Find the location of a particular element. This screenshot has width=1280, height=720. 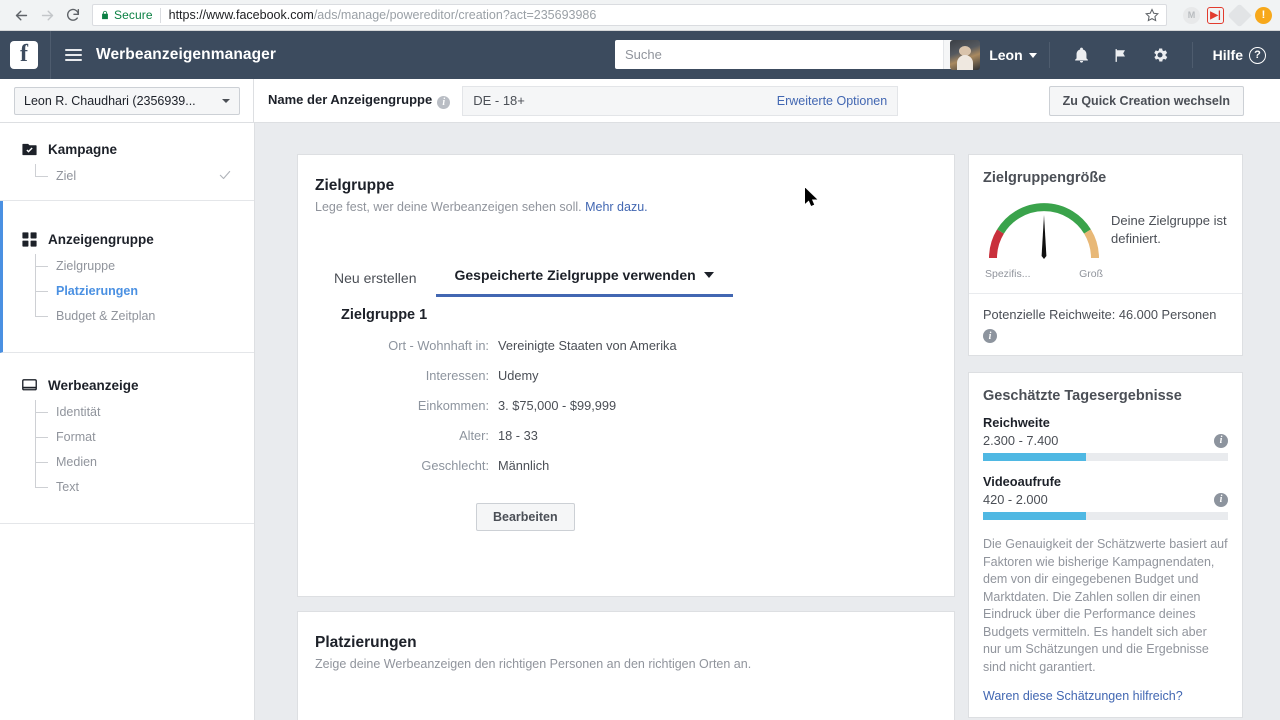

metric-value-row: 420 - 2.000 i is located at coordinates (1105, 499).